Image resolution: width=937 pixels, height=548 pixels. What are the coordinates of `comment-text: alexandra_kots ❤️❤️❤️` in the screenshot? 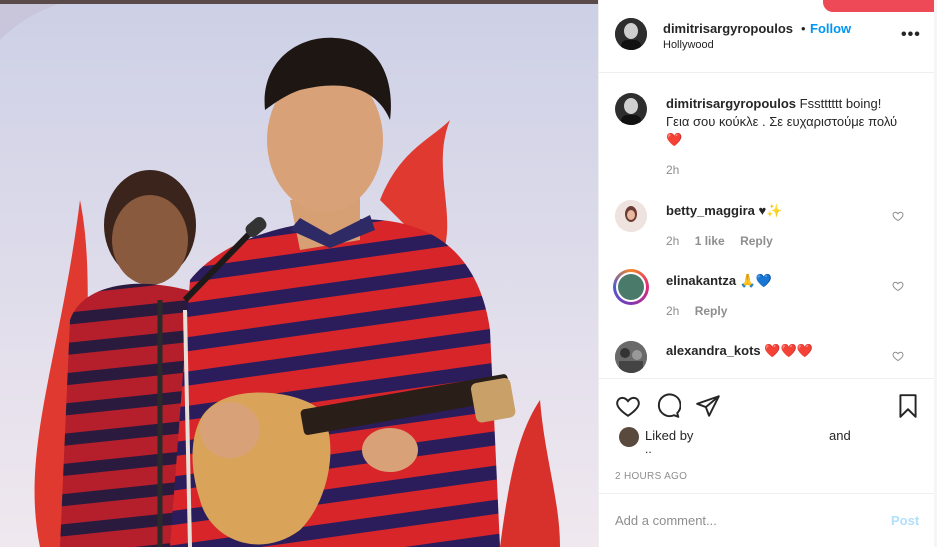 It's located at (786, 351).